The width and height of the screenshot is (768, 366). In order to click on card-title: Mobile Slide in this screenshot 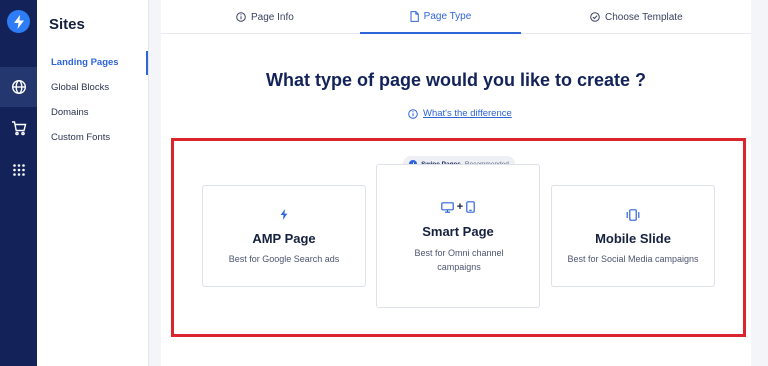, I will do `click(633, 238)`.